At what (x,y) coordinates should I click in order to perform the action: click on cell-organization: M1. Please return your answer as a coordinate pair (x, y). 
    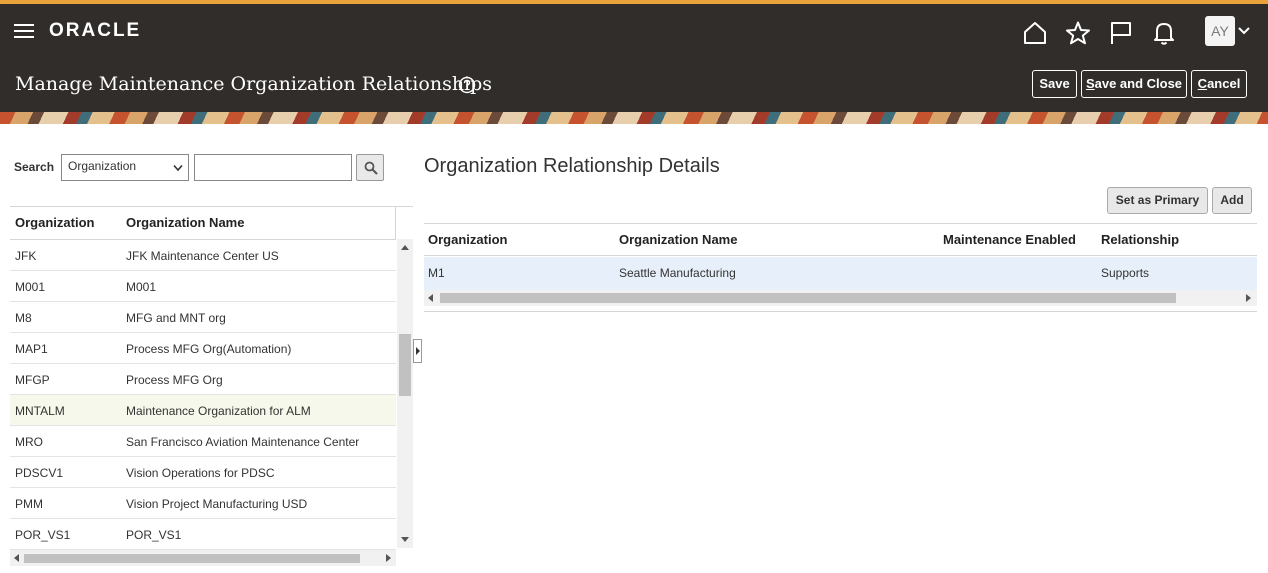
    Looking at the image, I should click on (436, 273).